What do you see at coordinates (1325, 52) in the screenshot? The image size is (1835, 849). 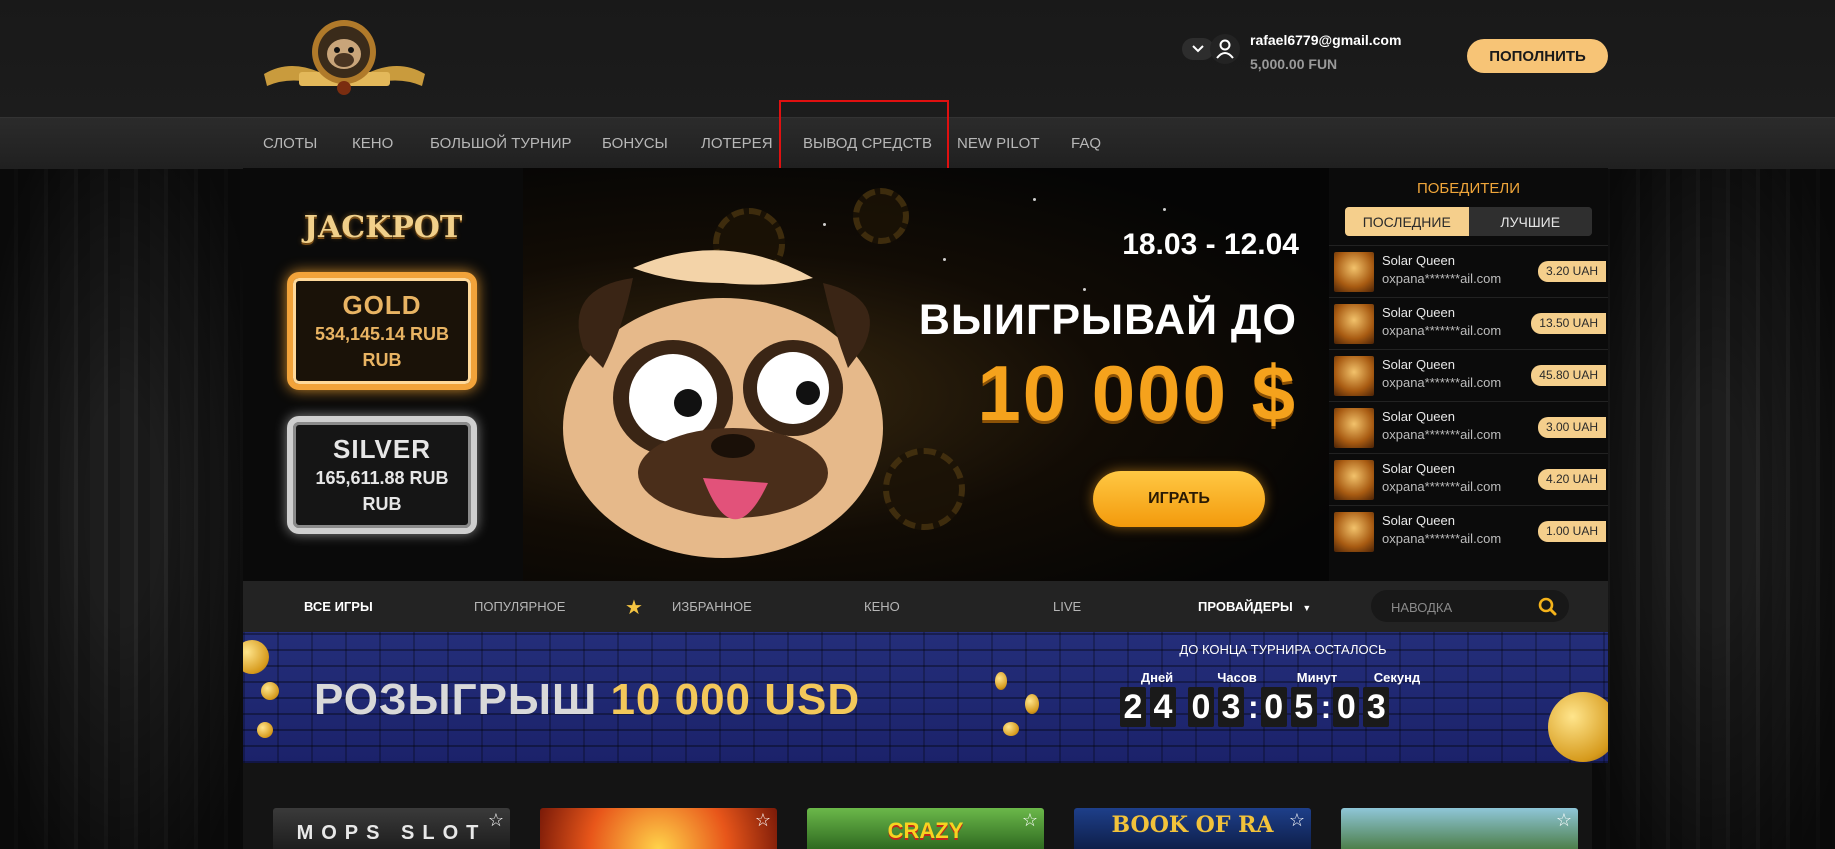 I see `user-info: rafael6779@gmail.com 5,000.00 FUN` at bounding box center [1325, 52].